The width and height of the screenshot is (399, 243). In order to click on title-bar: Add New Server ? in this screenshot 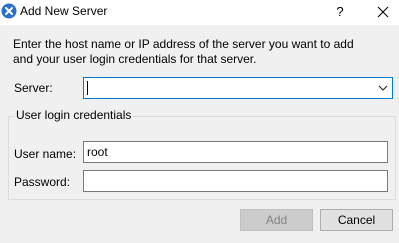, I will do `click(199, 12)`.